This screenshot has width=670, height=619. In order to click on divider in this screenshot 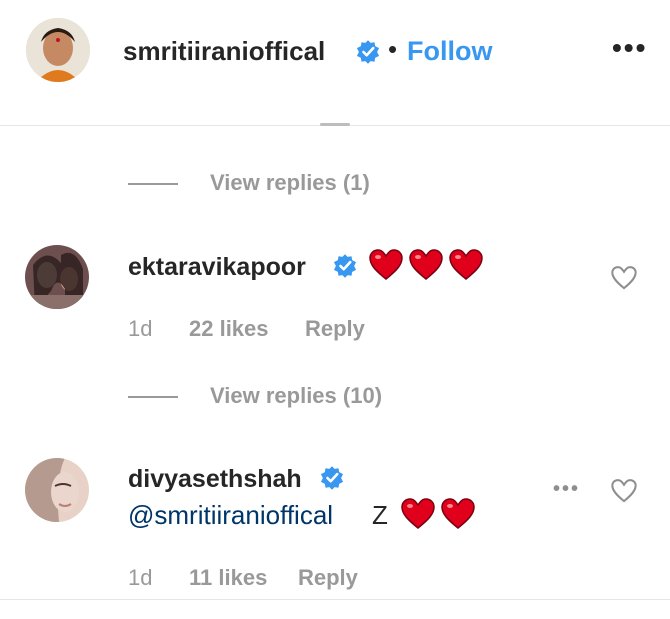, I will do `click(335, 599)`.